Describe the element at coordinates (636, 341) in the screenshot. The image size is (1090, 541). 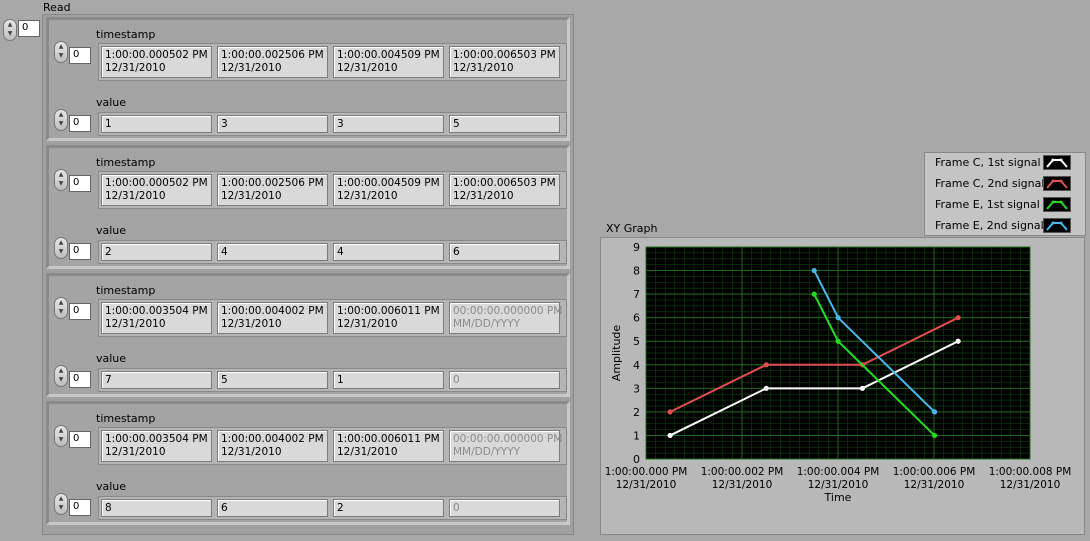
I see `y-tick-label: 5` at that location.